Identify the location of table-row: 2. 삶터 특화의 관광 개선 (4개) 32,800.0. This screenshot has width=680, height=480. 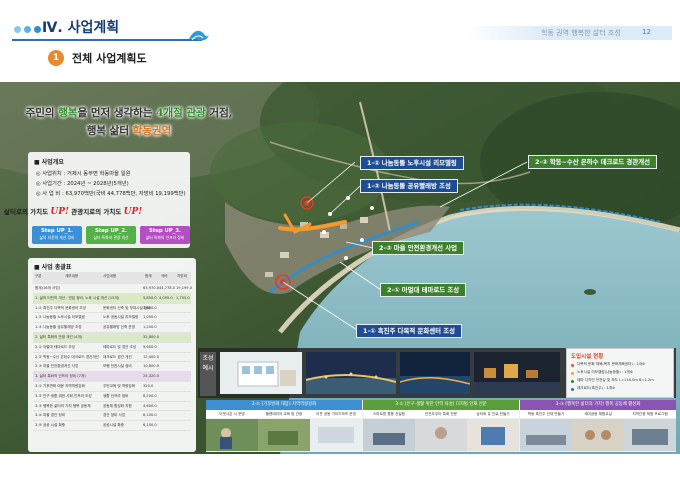
(112, 337).